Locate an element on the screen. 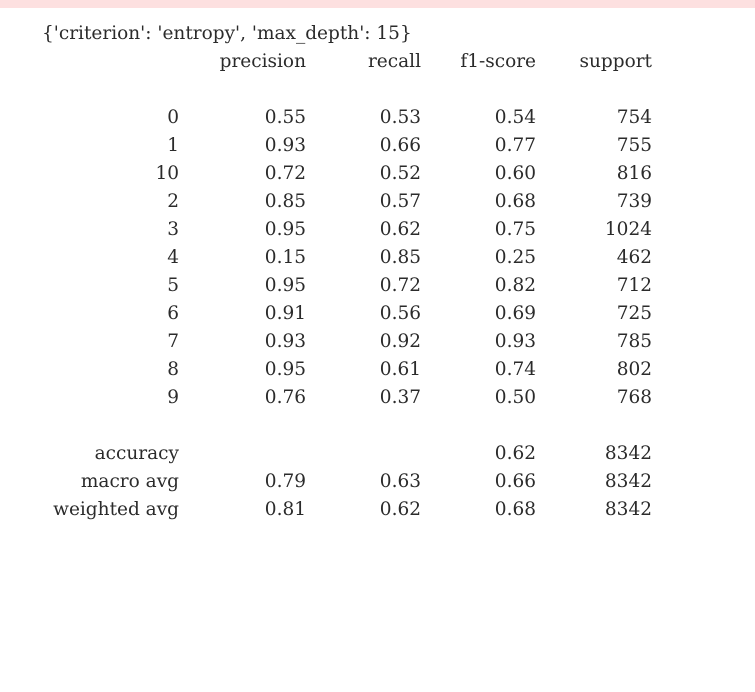 The height and width of the screenshot is (692, 755). table-row: 6 0.91 0.56 0.69 725 is located at coordinates (377, 314).